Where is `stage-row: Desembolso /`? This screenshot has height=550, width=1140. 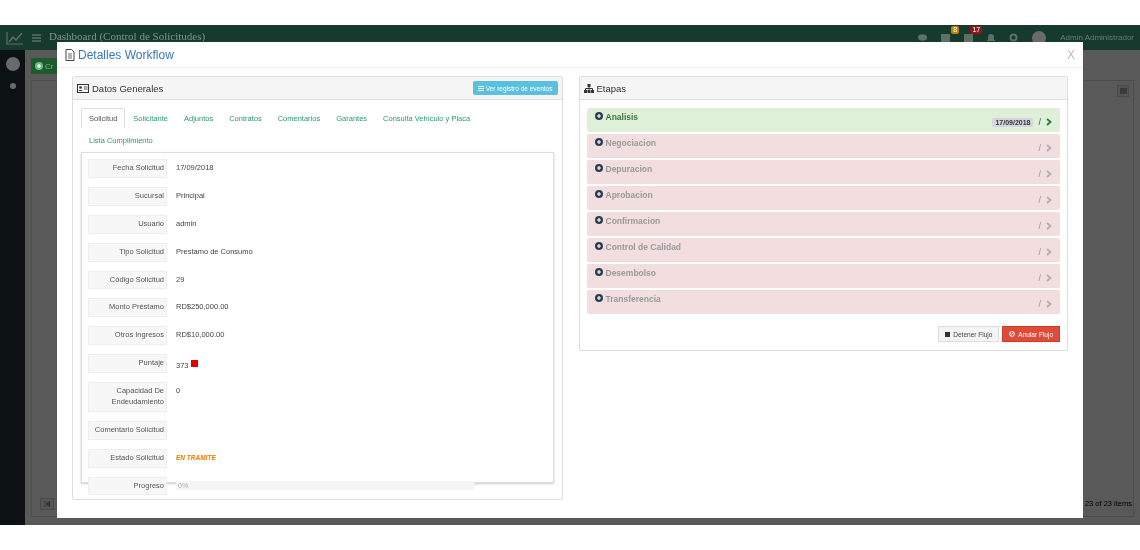
stage-row: Desembolso / is located at coordinates (823, 276).